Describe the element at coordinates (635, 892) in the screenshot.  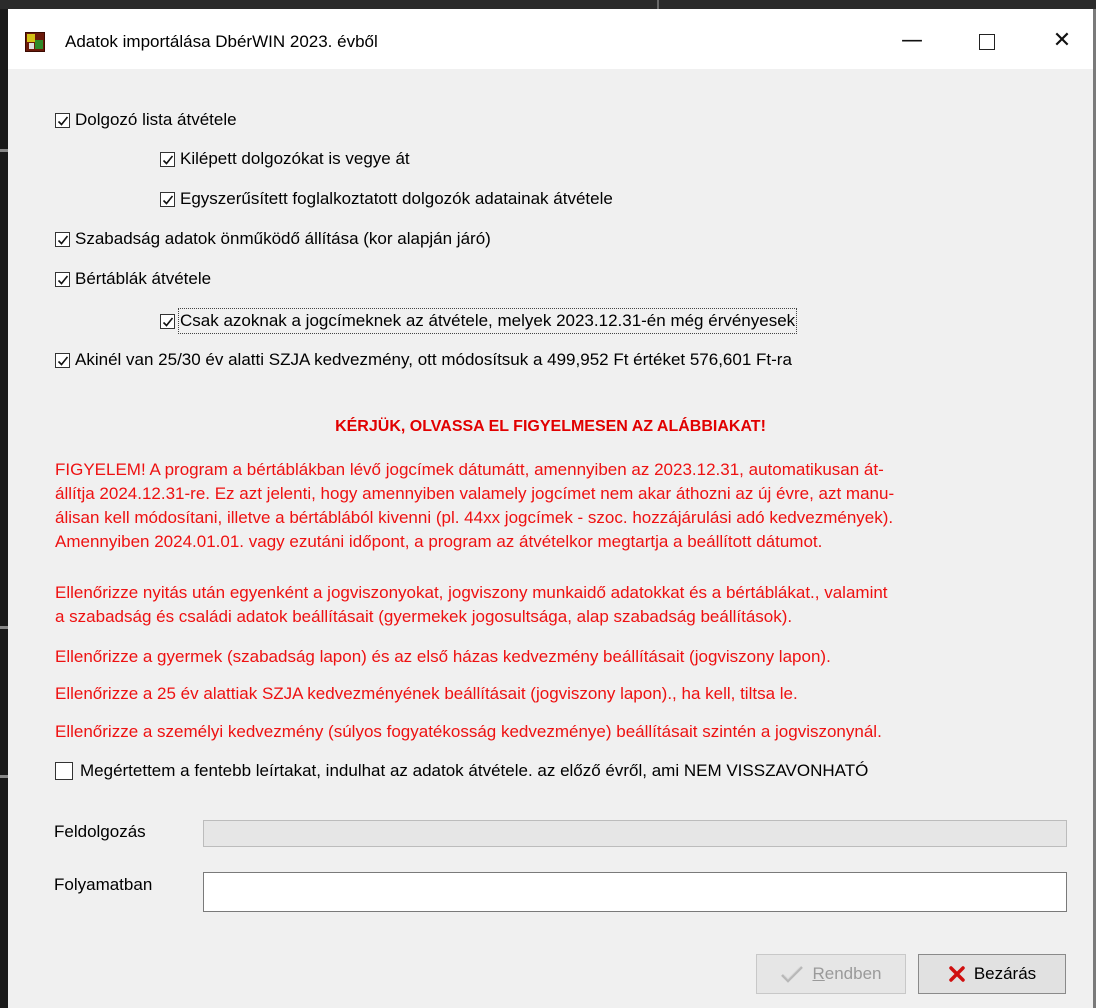
I see `in-progress-field` at that location.